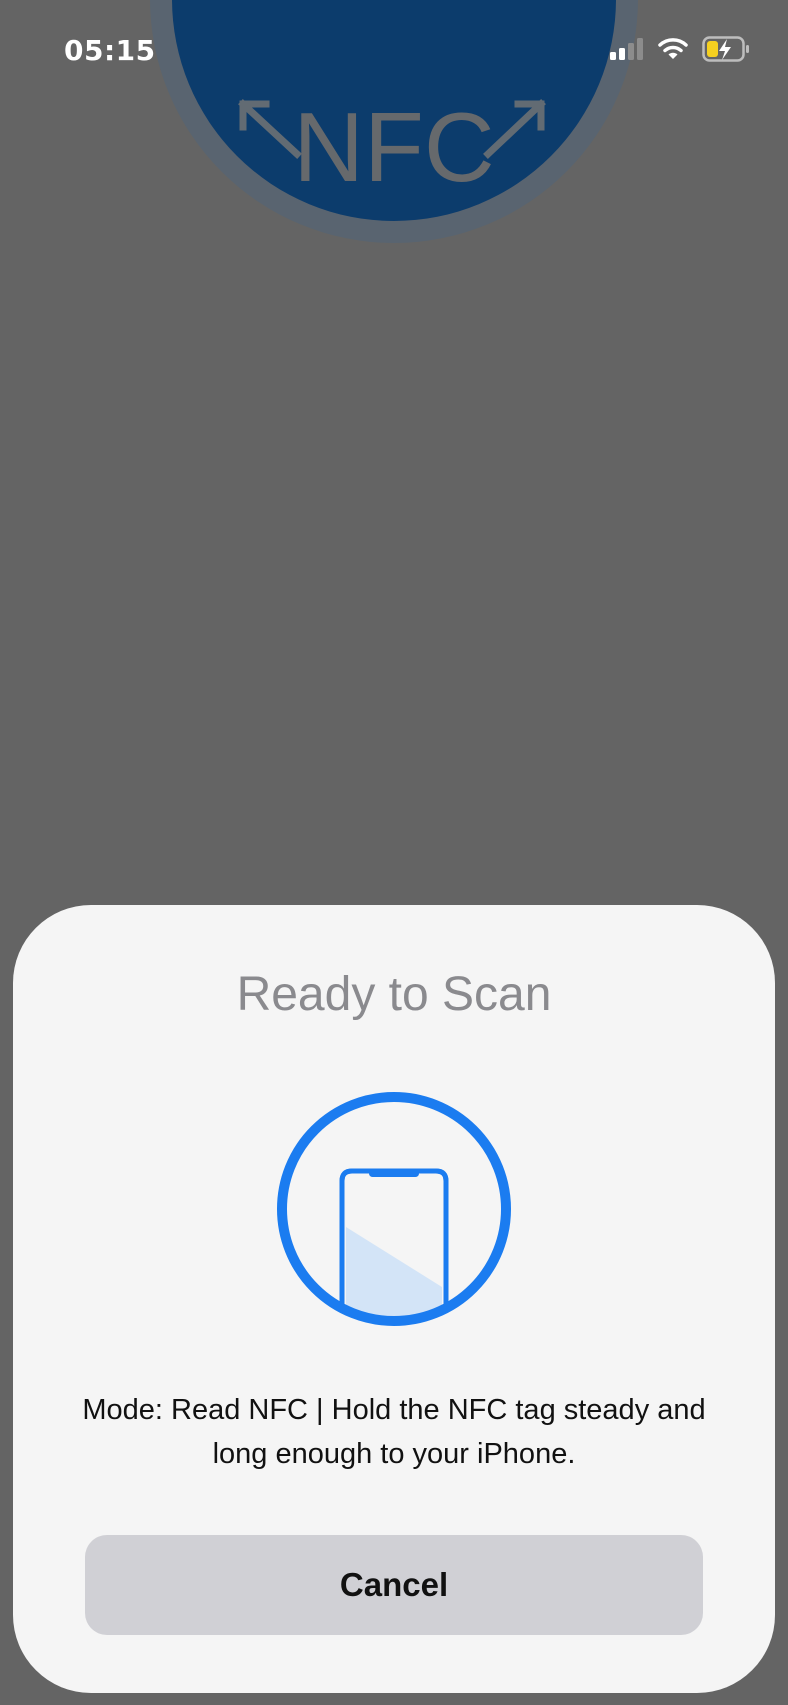  I want to click on sheet-title: Ready to Scan, so click(394, 994).